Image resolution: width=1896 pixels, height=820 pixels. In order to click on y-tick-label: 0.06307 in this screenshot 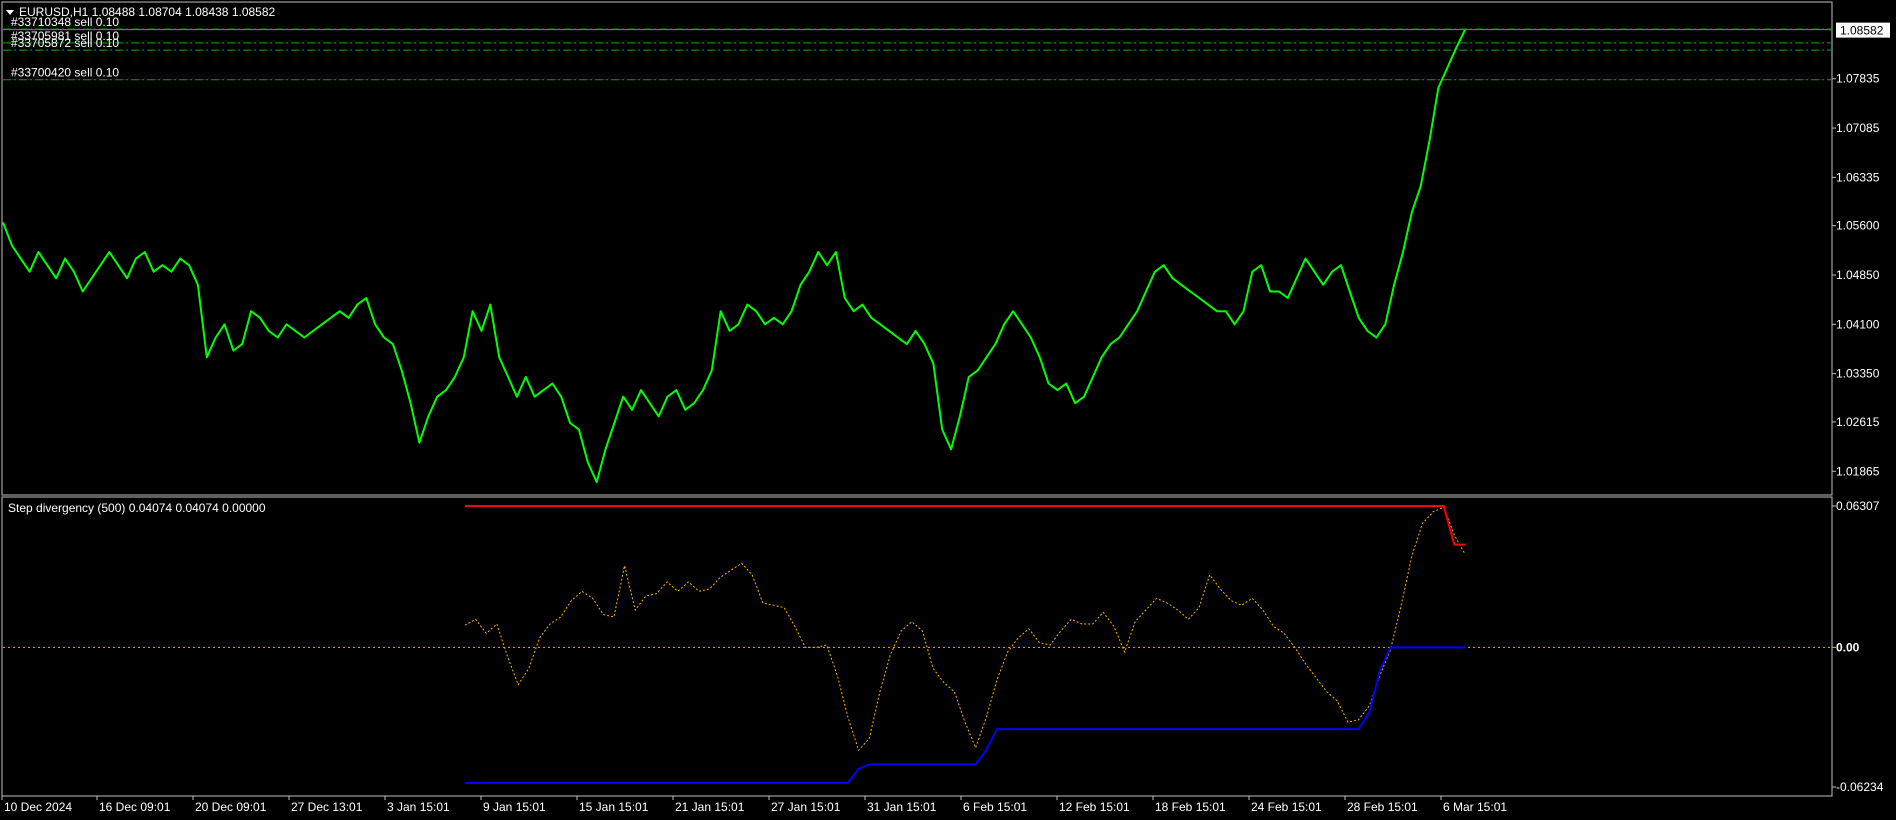, I will do `click(1858, 506)`.